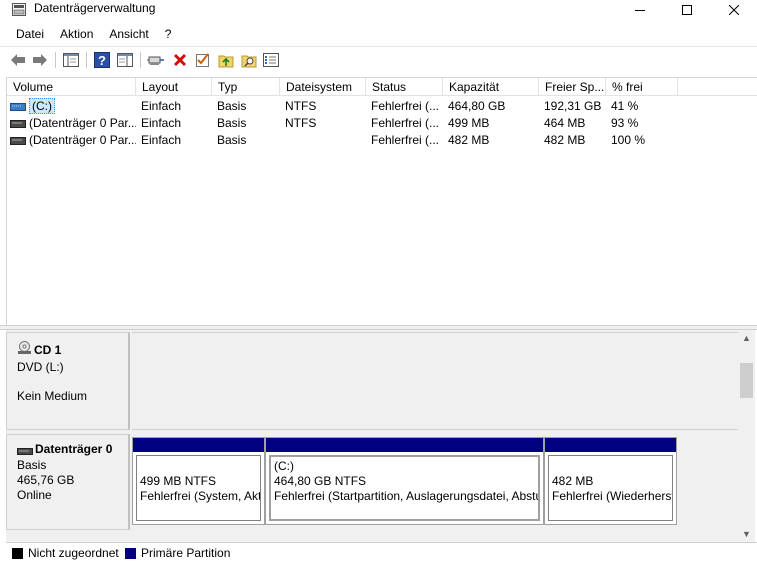 The width and height of the screenshot is (757, 566). What do you see at coordinates (71, 87) in the screenshot?
I see `column-header-volume: Volume` at bounding box center [71, 87].